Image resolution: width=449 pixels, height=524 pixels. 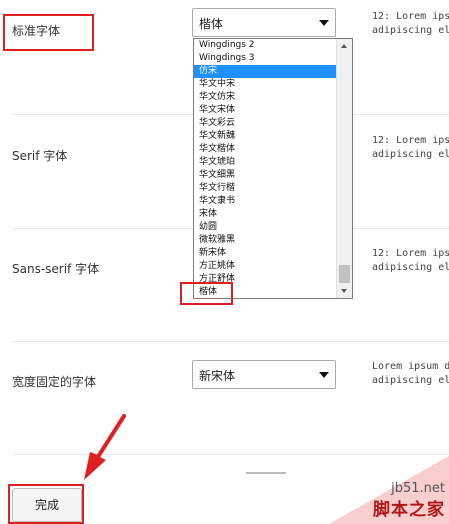 What do you see at coordinates (265, 201) in the screenshot?
I see `font-option: 华文隶书` at bounding box center [265, 201].